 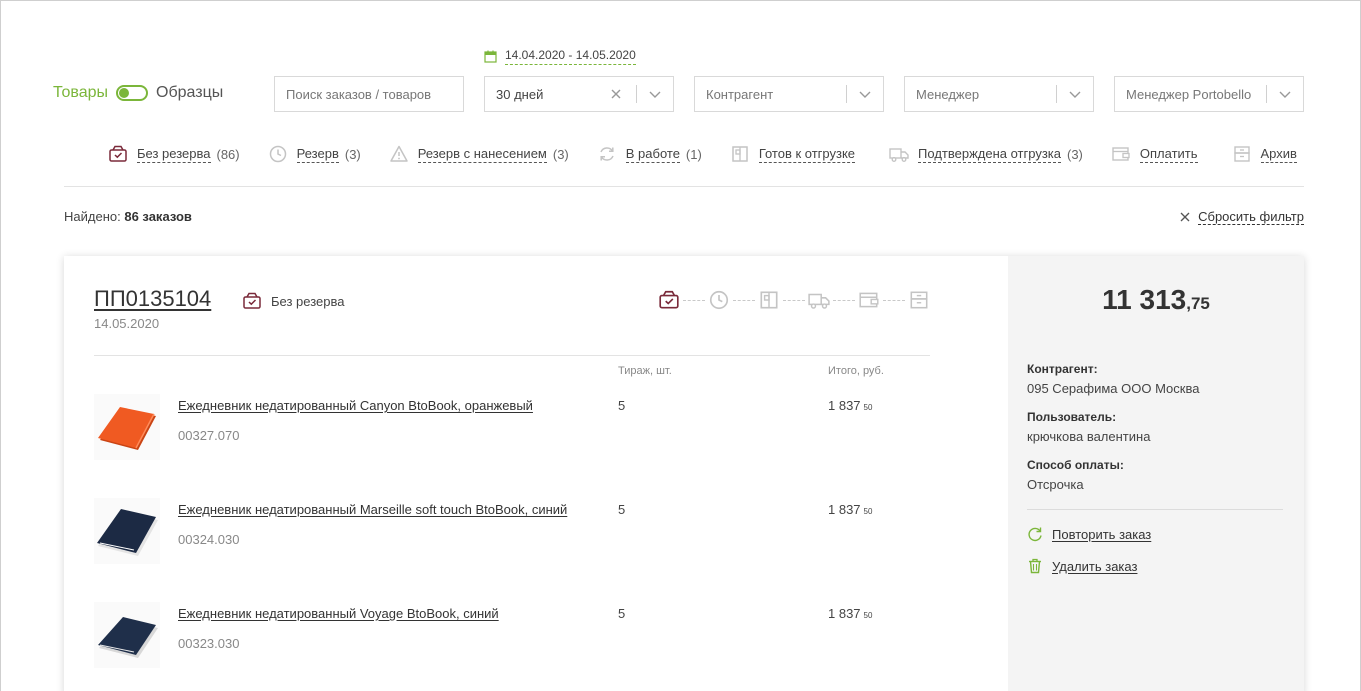 I want to click on toggle-goods-label: Товары, so click(x=80, y=93).